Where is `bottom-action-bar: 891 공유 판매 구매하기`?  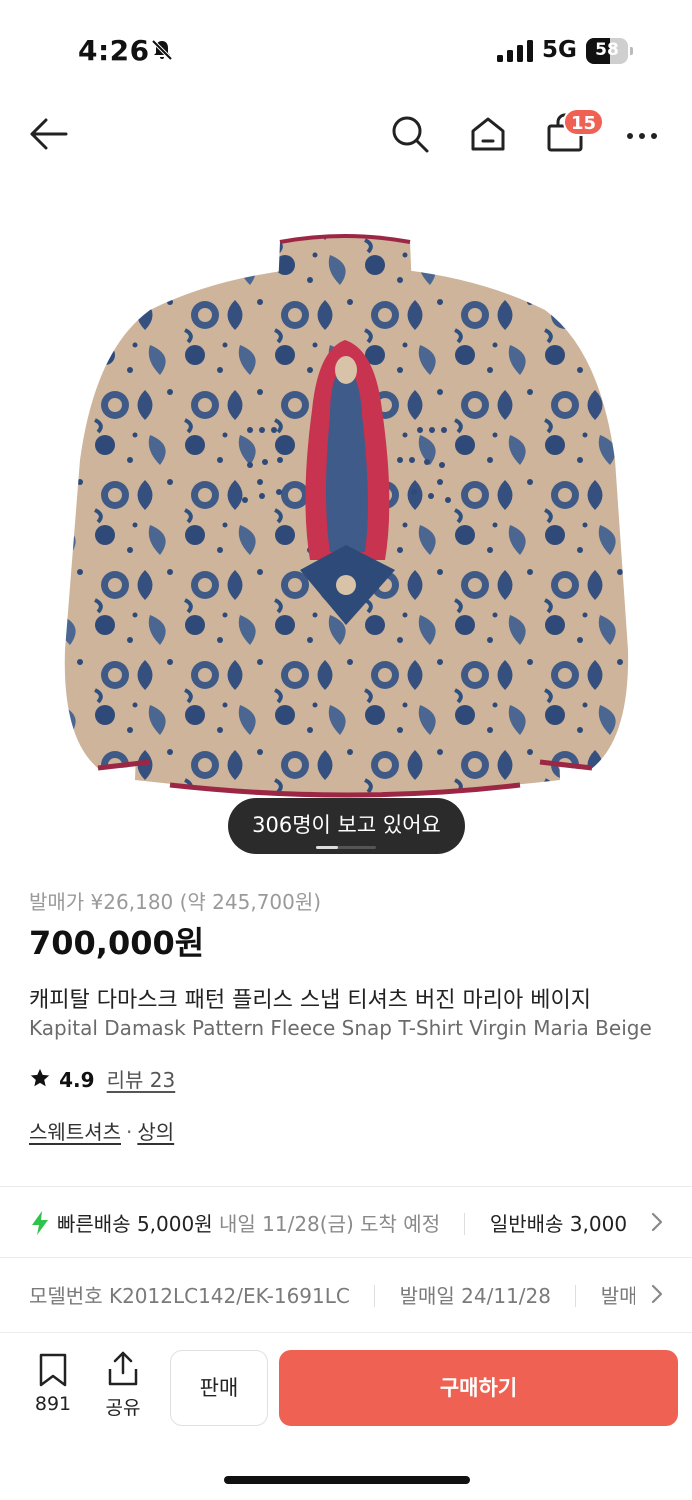
bottom-action-bar: 891 공유 판매 구매하기 is located at coordinates (346, 1416).